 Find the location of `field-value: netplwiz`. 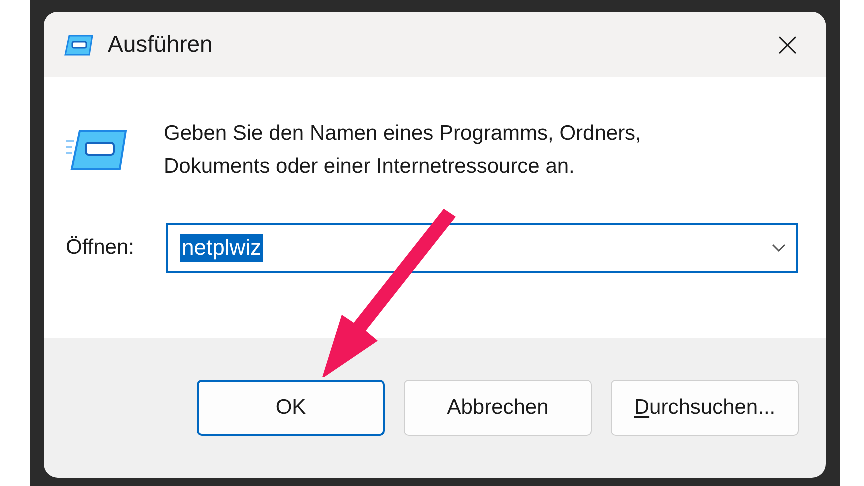

field-value: netplwiz is located at coordinates (222, 248).